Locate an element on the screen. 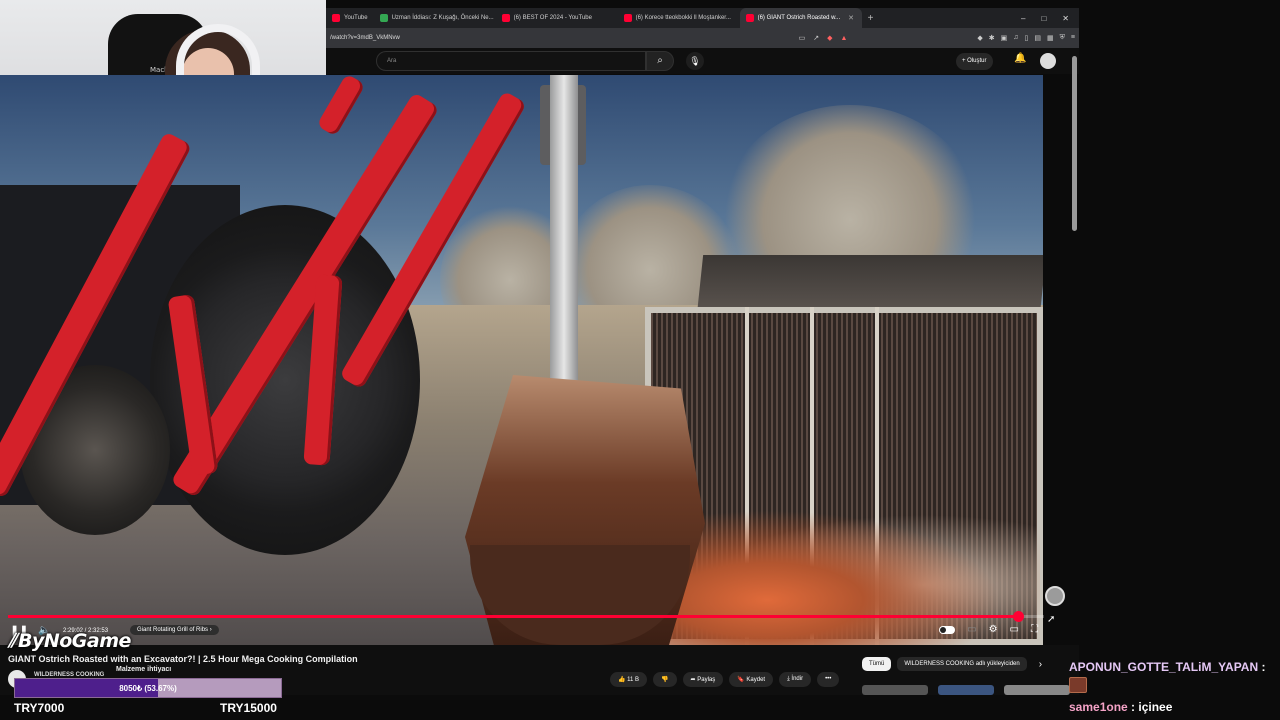  bynogame-logo: ⫽ ByNoGame is located at coordinates (69, 641).